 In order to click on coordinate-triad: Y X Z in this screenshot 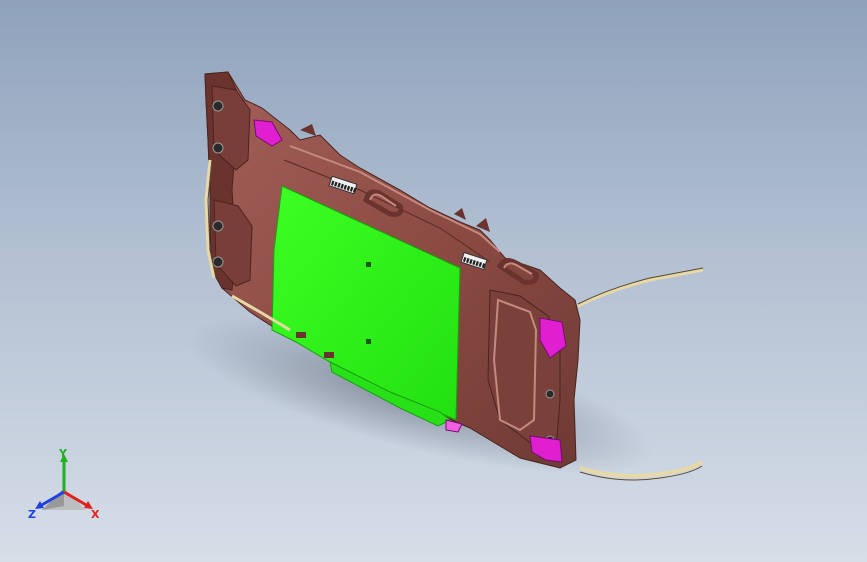, I will do `click(64, 484)`.